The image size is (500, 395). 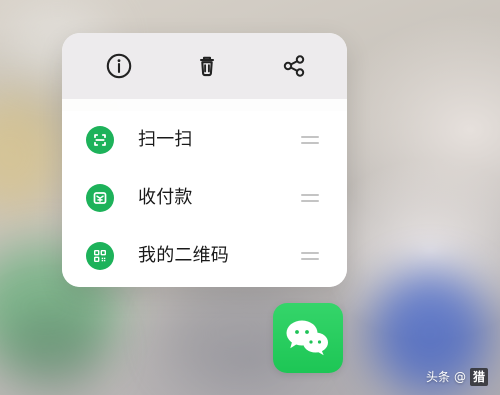 I want to click on shortcut-item-scan: 扫一扫, so click(x=204, y=140).